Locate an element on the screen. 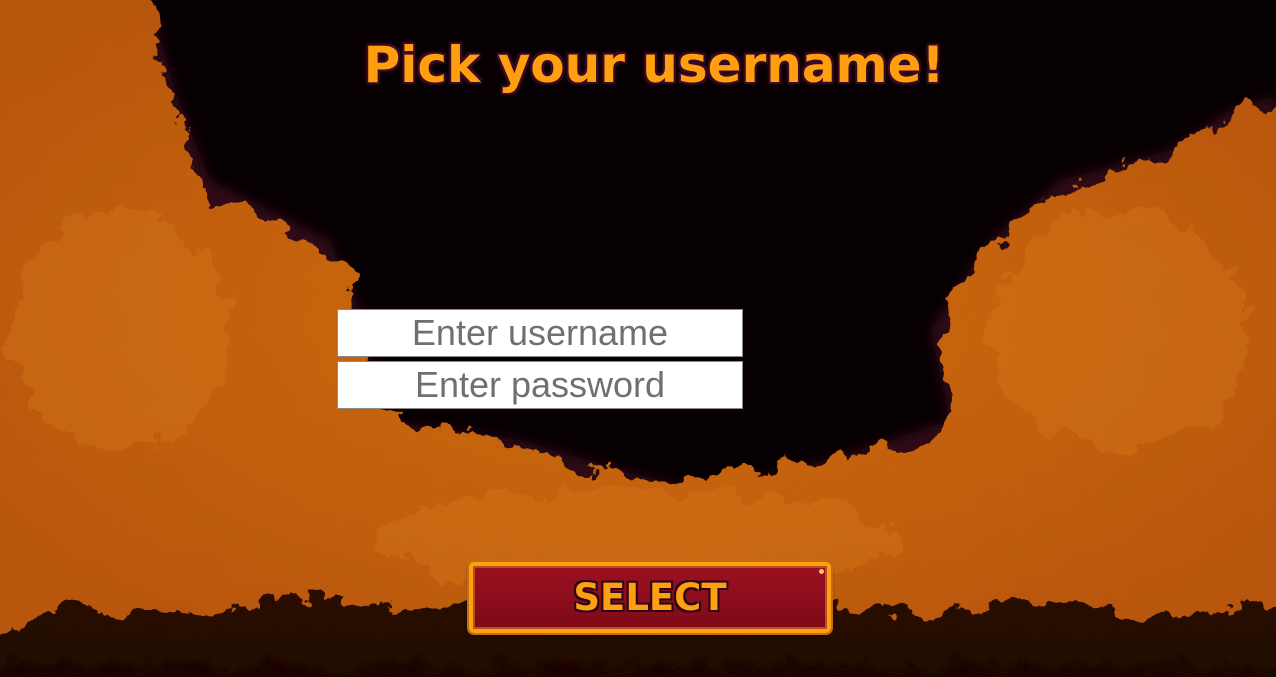 Image resolution: width=1276 pixels, height=677 pixels. password-input is located at coordinates (540, 385).